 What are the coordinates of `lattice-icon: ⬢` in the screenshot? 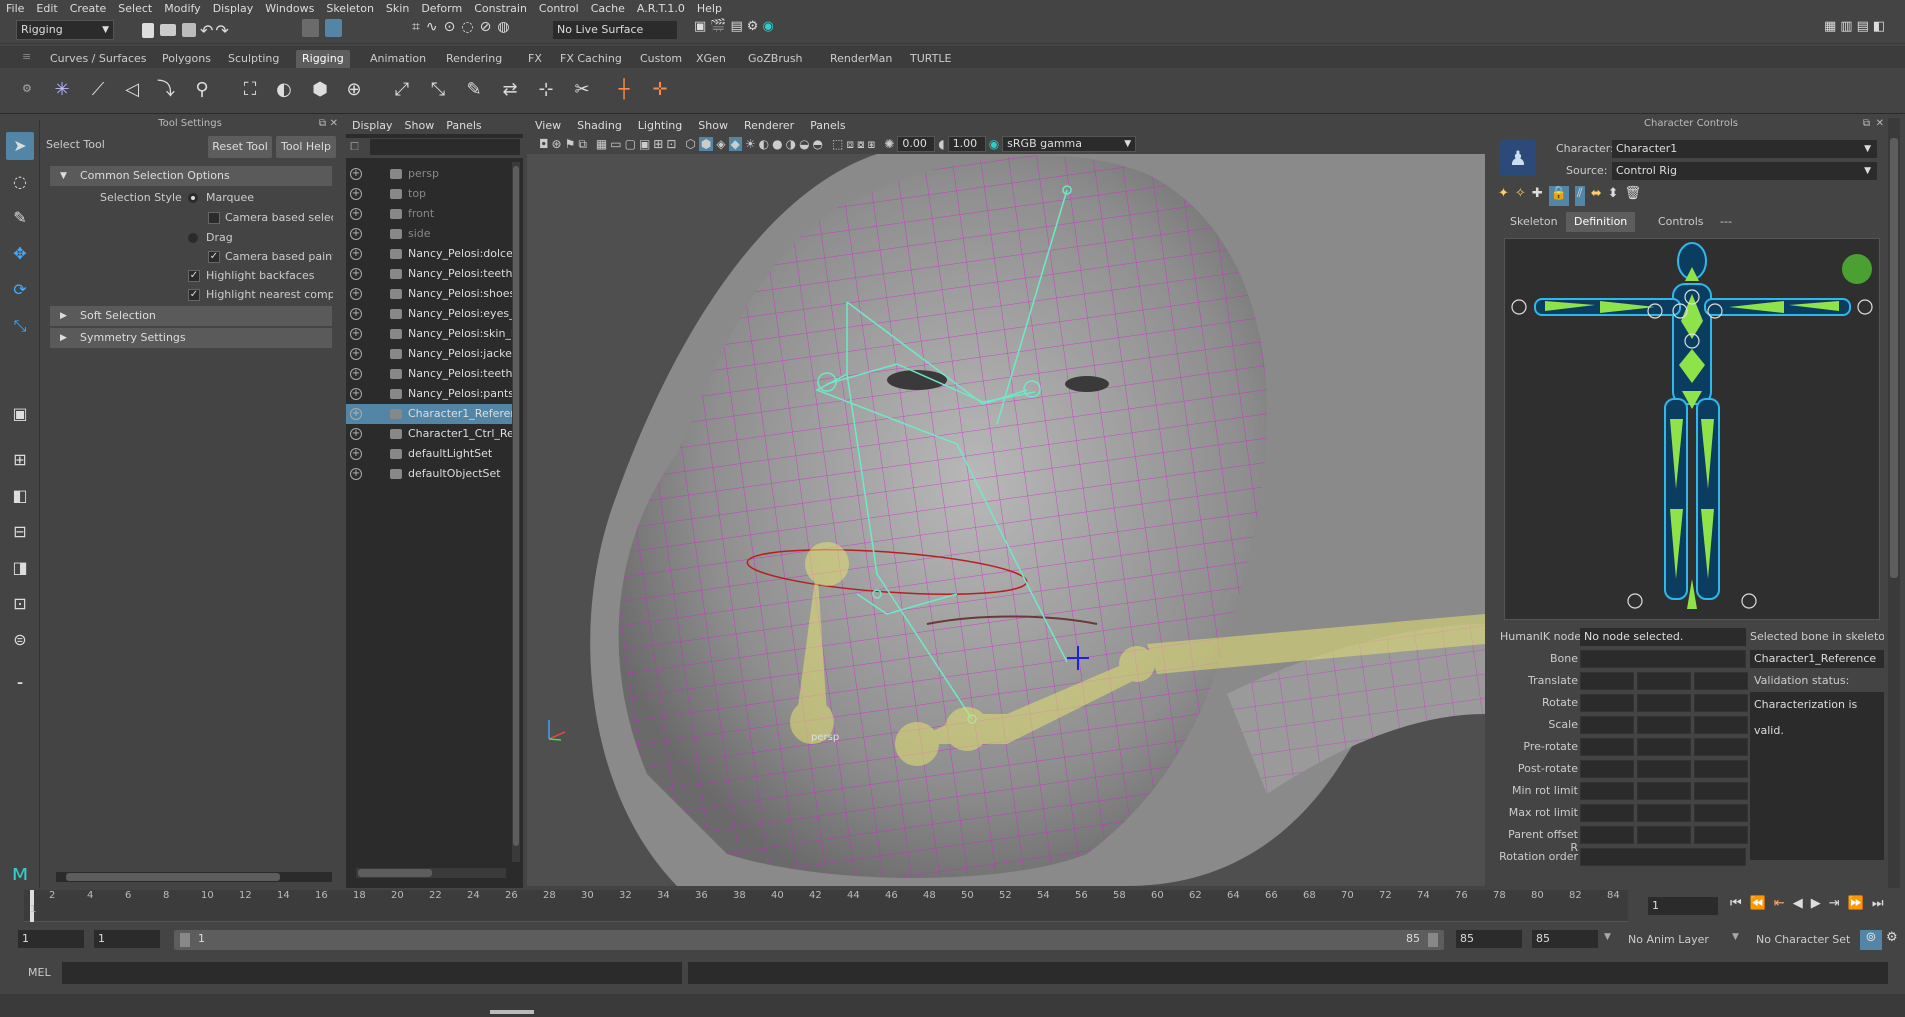 It's located at (320, 90).